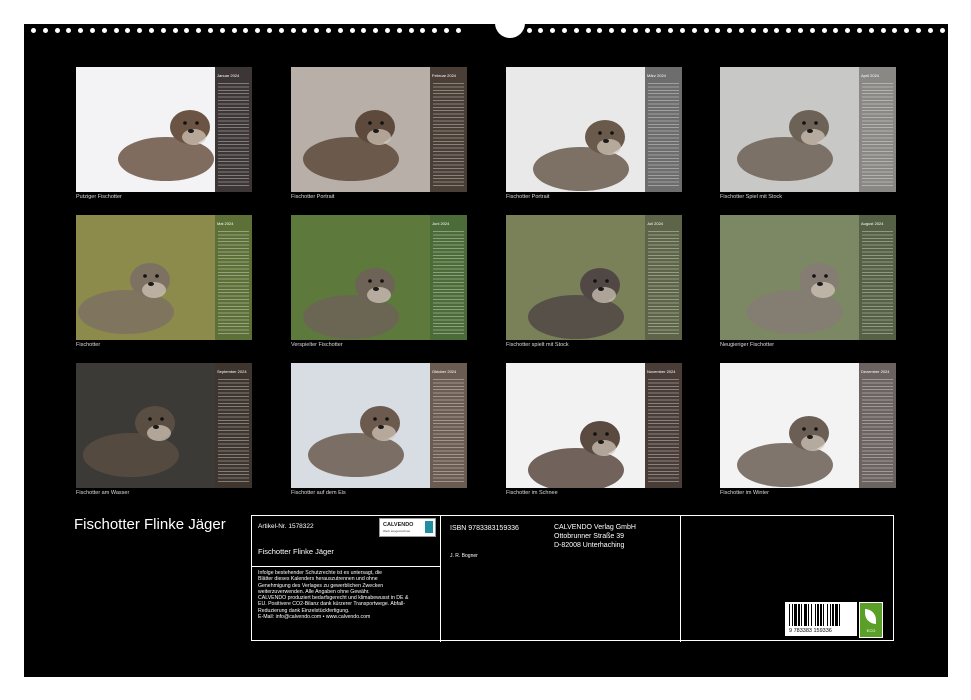  What do you see at coordinates (99, 197) in the screenshot?
I see `photo-caption: Putziger Fischotter` at bounding box center [99, 197].